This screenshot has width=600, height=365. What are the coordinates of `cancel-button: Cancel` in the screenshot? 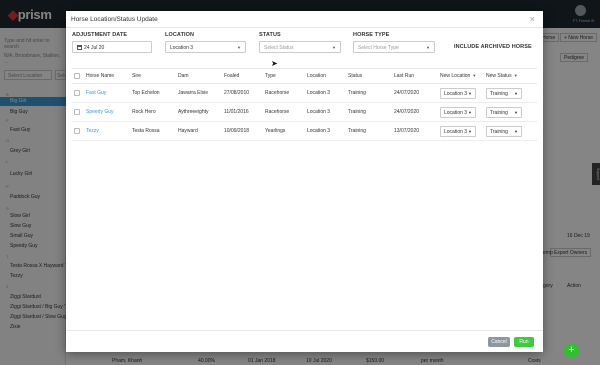 It's located at (499, 342).